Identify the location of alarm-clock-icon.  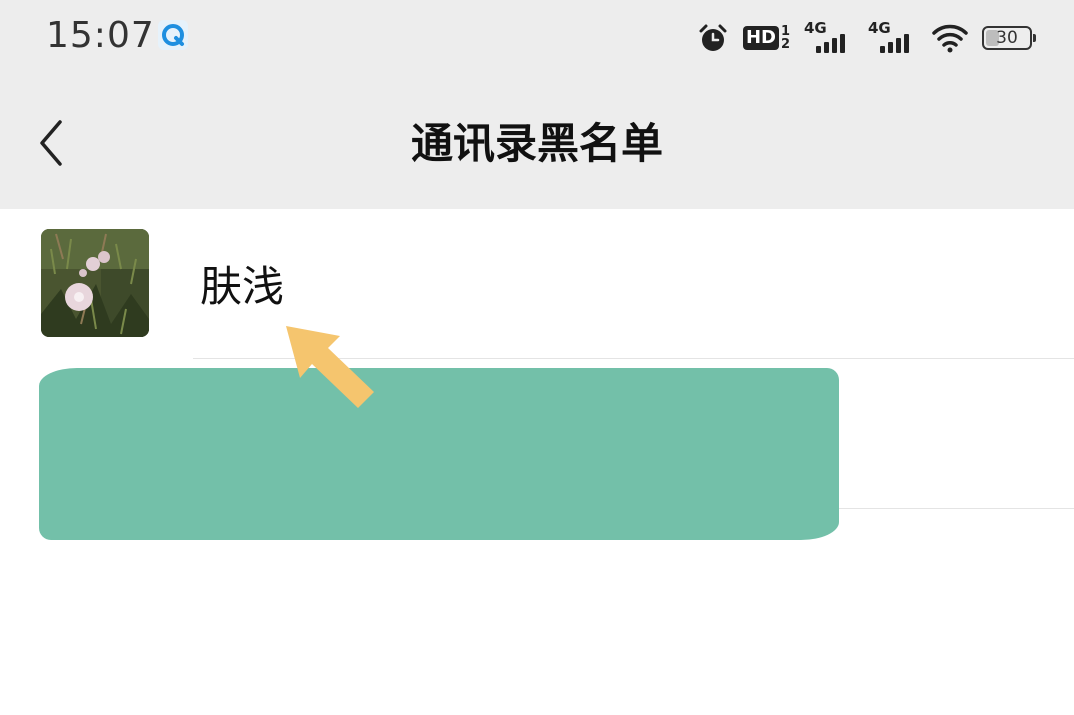
(713, 37).